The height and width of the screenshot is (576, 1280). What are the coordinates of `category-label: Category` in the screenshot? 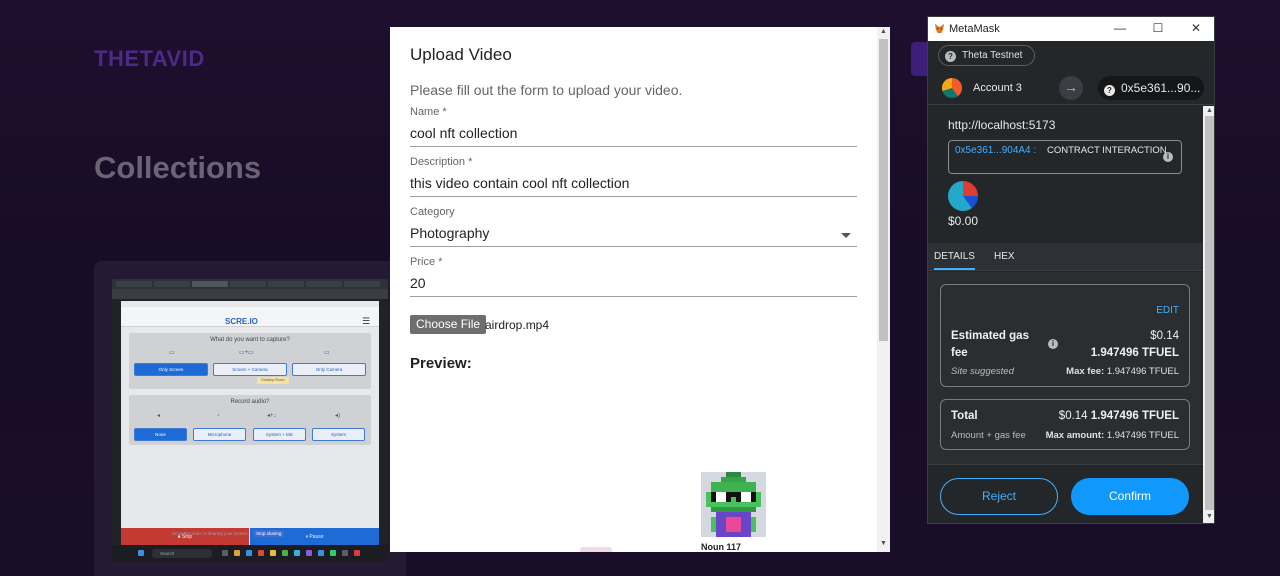 It's located at (432, 212).